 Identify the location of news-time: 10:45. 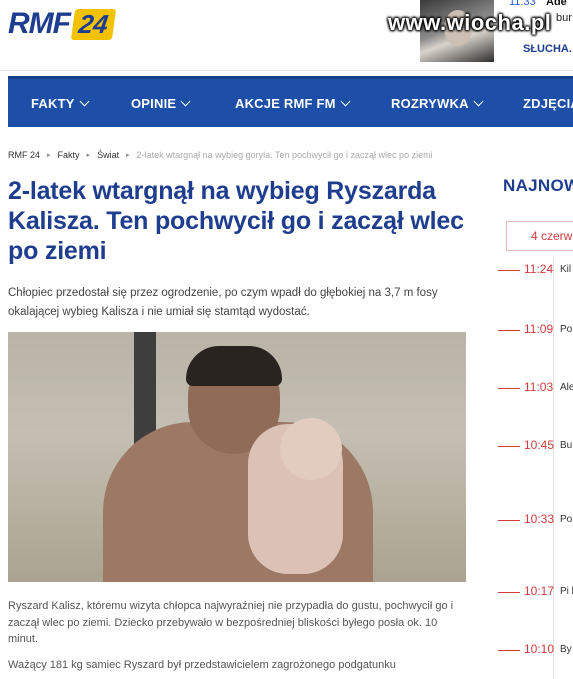
(539, 445).